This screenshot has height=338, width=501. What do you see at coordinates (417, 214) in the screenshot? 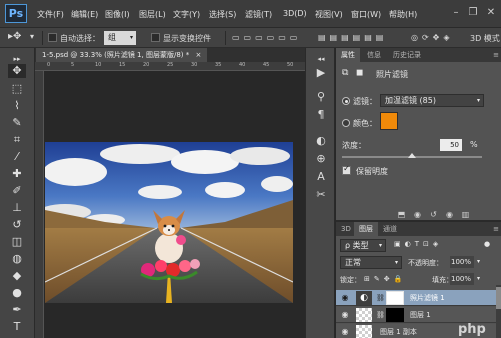
I see `view-previous-icon: ◉` at bounding box center [417, 214].